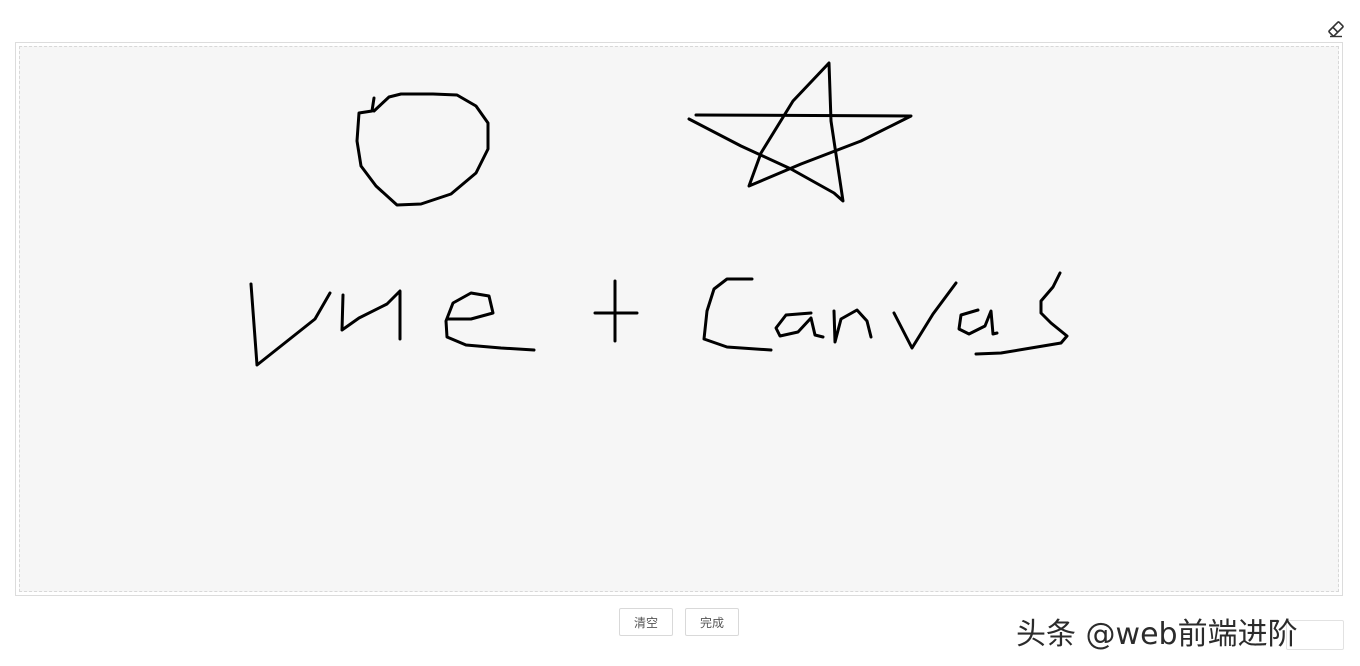 The image size is (1360, 666). Describe the element at coordinates (646, 622) in the screenshot. I see `clear-button: 清空` at that location.